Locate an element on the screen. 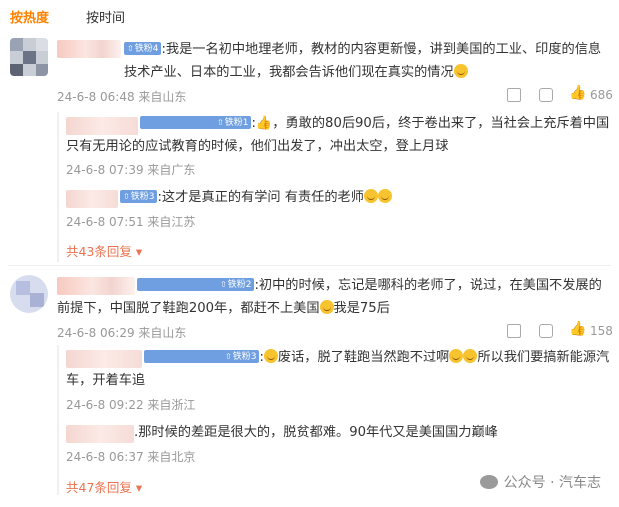 The image size is (619, 507). reply-meta: 24-6-8 07:51 来自江苏 is located at coordinates (131, 222).